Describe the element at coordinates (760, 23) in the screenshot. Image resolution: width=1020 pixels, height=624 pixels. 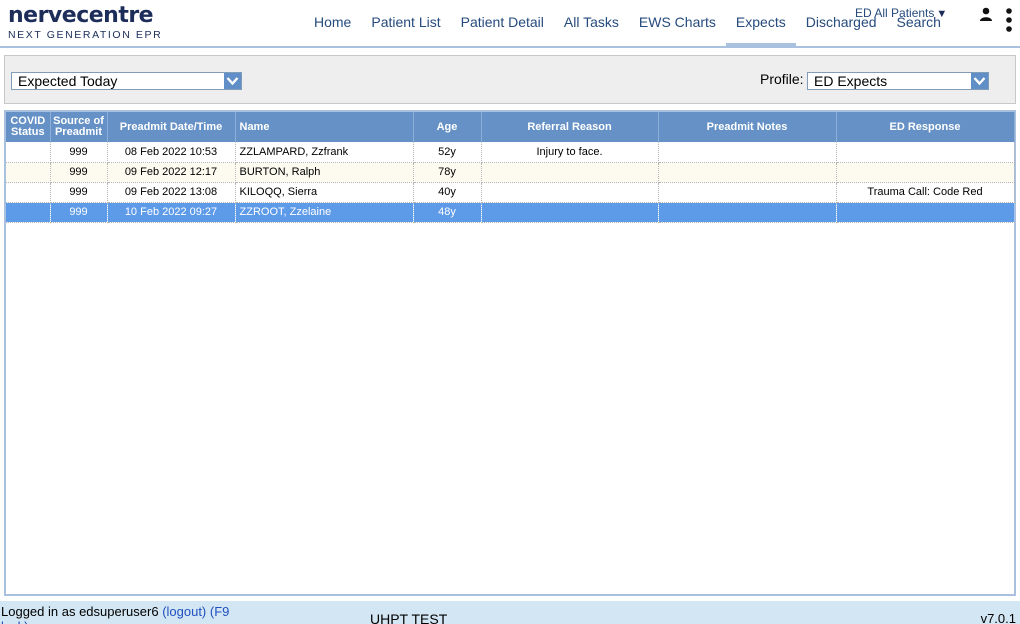
I see `nav-expects: Expects` at that location.